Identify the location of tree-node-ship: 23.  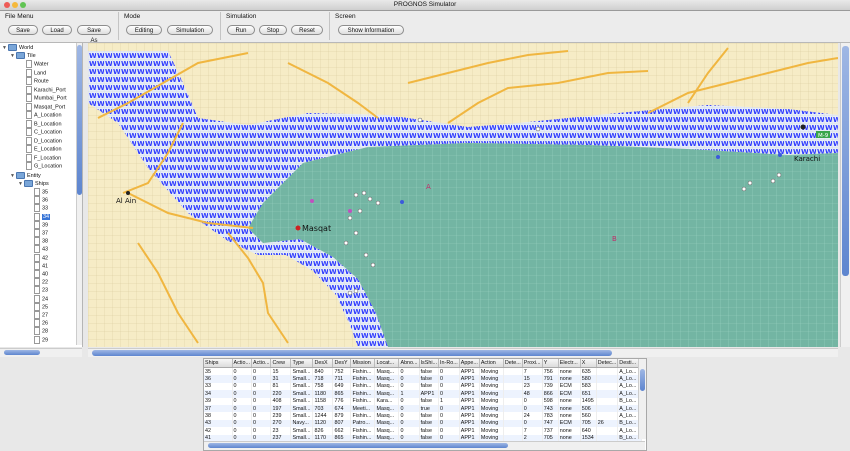
(41, 290).